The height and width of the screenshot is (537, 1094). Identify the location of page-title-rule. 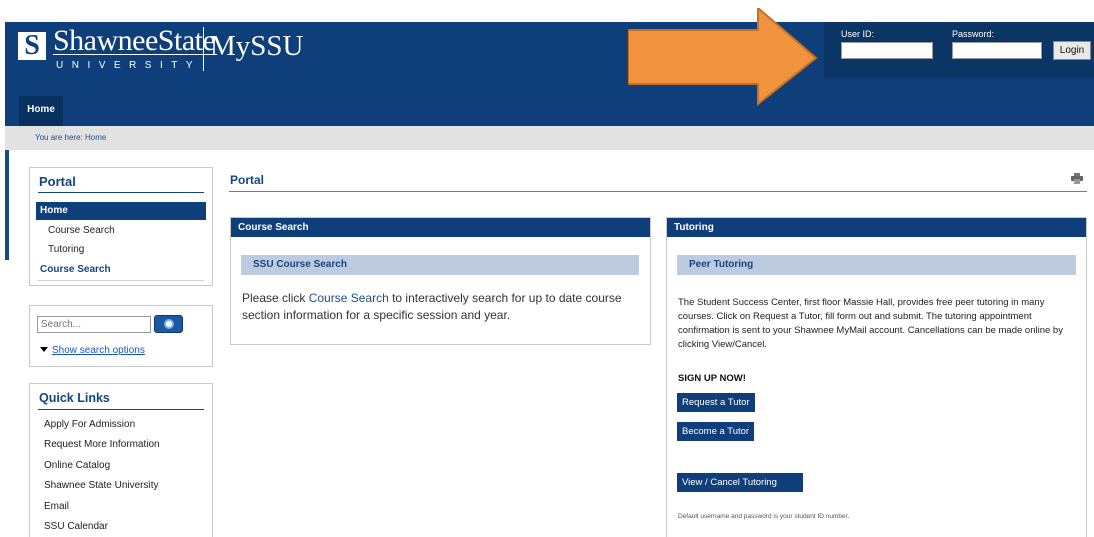
(658, 191).